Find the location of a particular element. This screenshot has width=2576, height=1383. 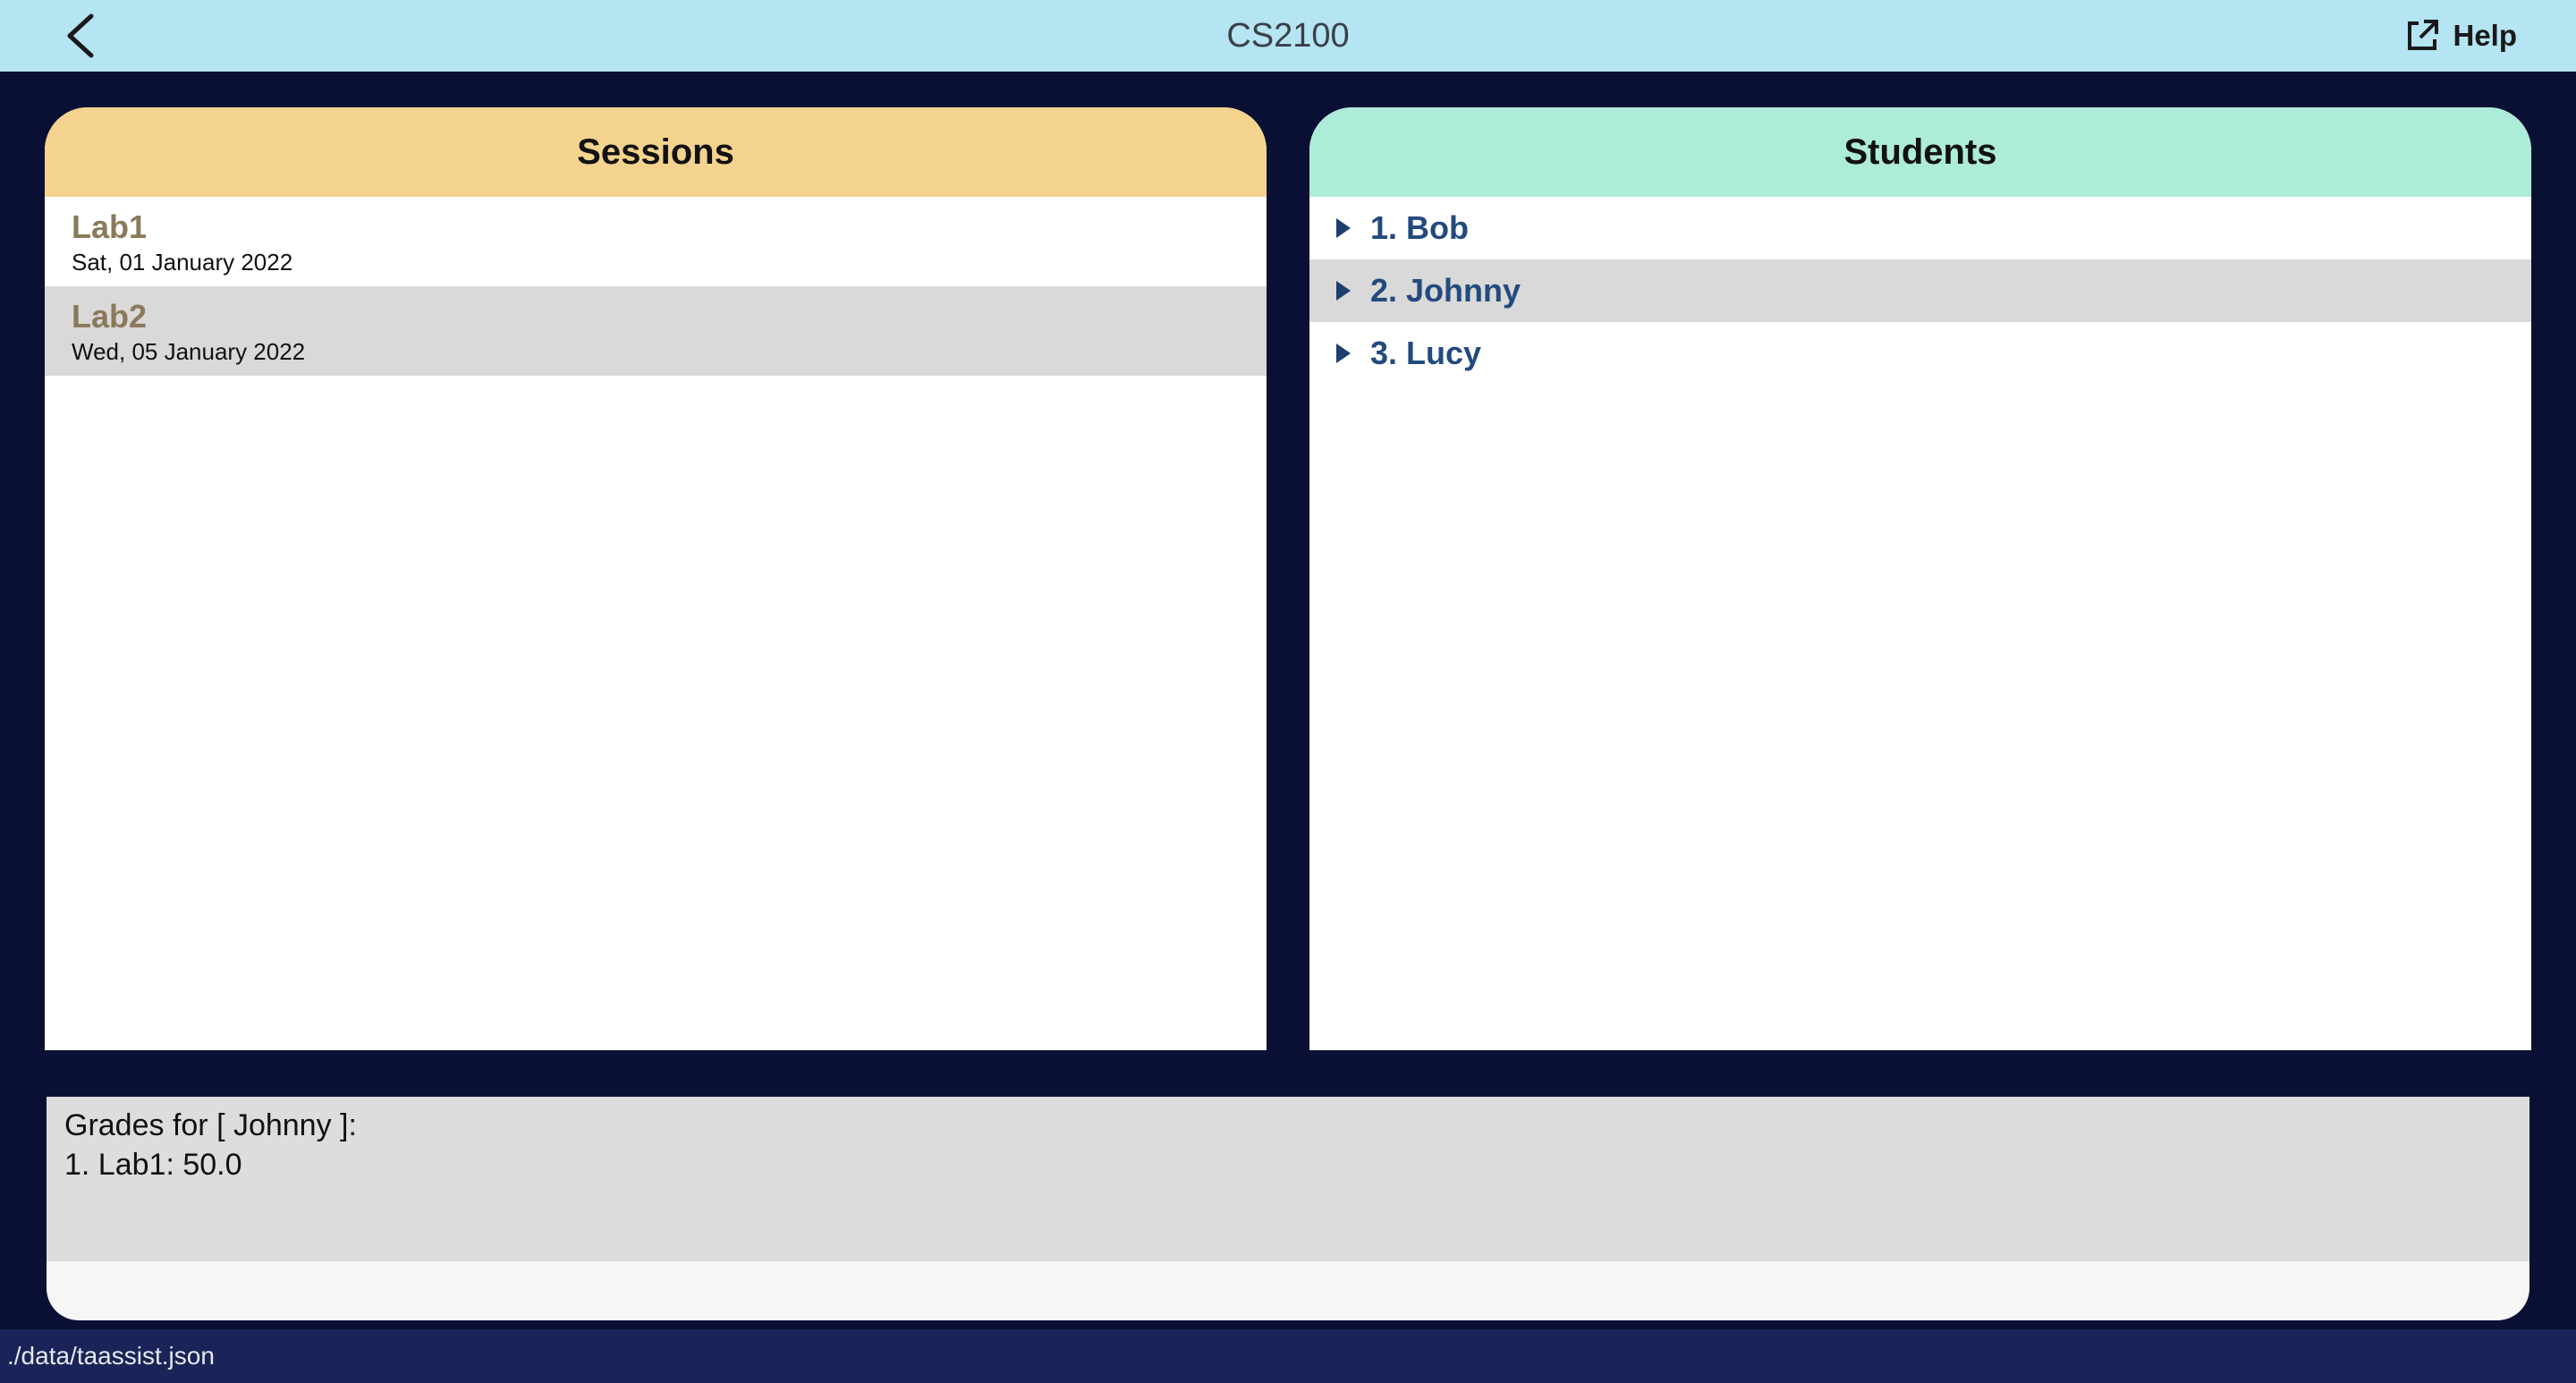

result-display: Grades for [ Johnny ]: 1. Lab1: 50.0 is located at coordinates (1288, 1179).